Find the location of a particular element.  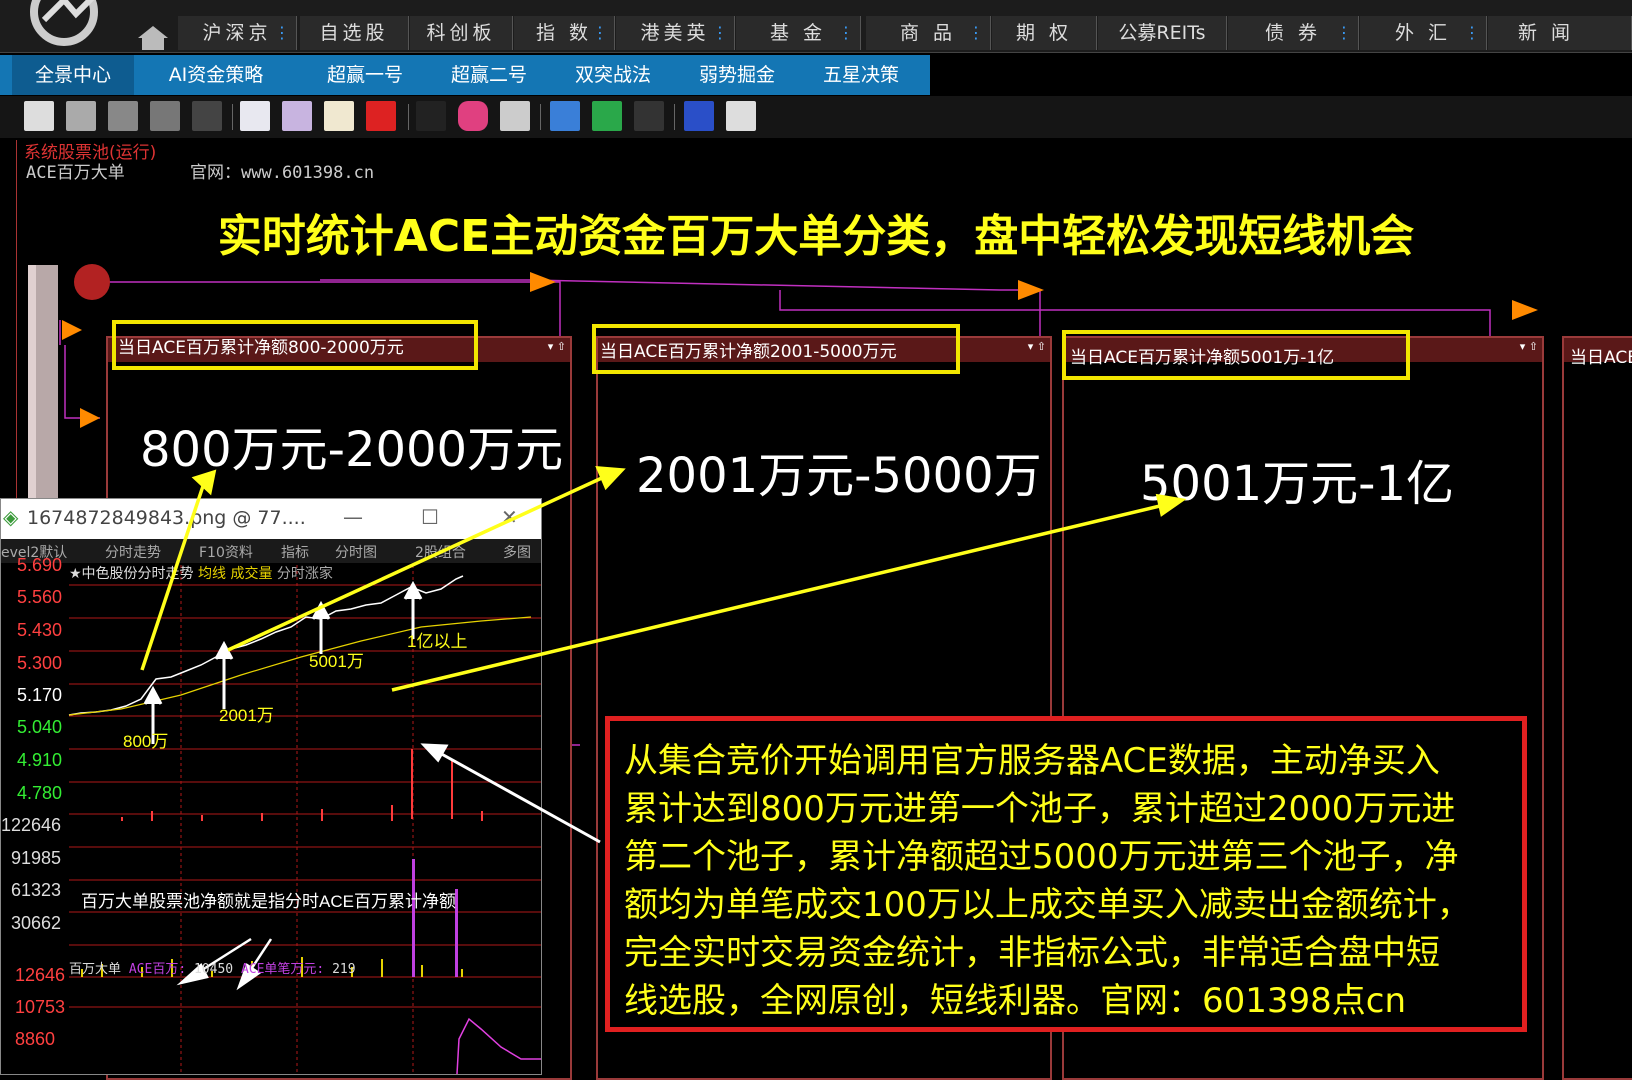

pool-4-label: 当日ACE is located at coordinates (1601, 358).